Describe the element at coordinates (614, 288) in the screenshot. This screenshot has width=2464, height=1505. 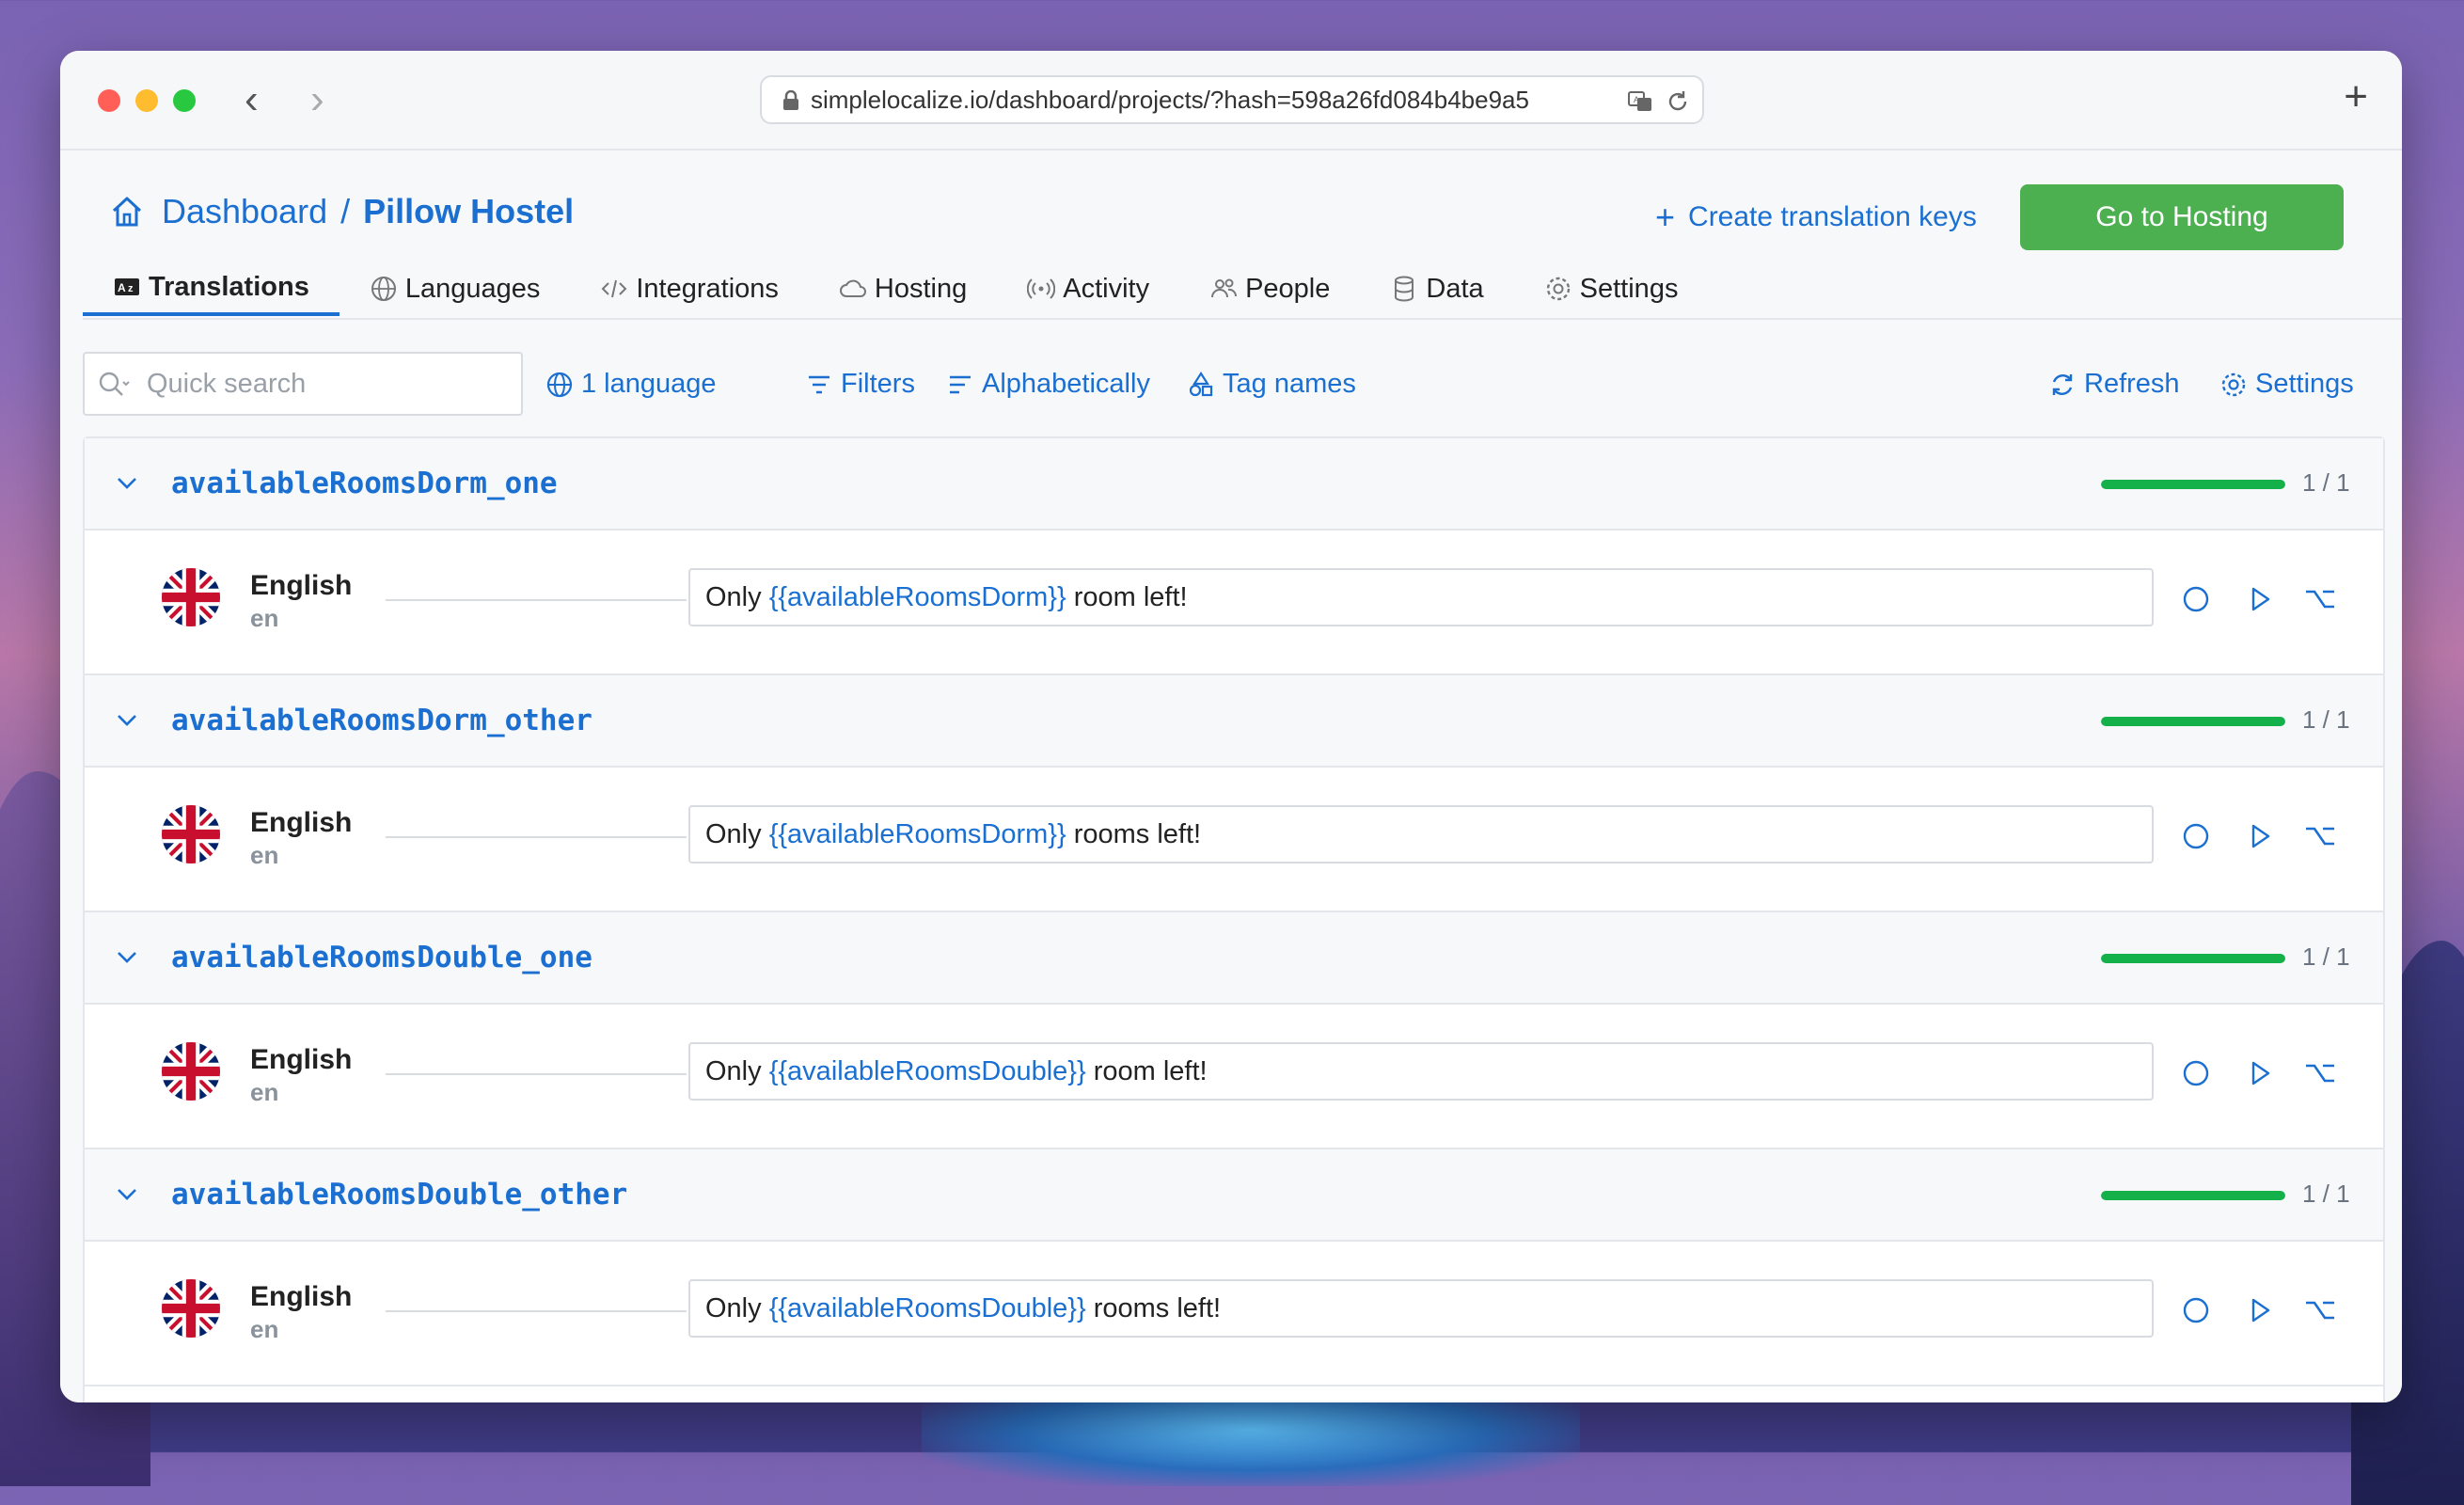
I see `code-icon` at that location.